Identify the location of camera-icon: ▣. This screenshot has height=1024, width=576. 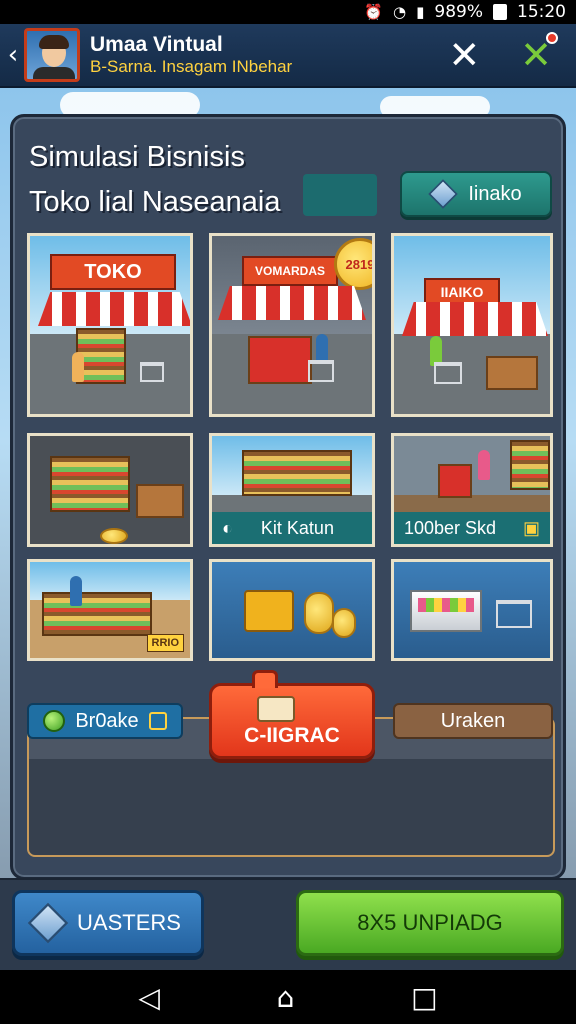
(531, 527).